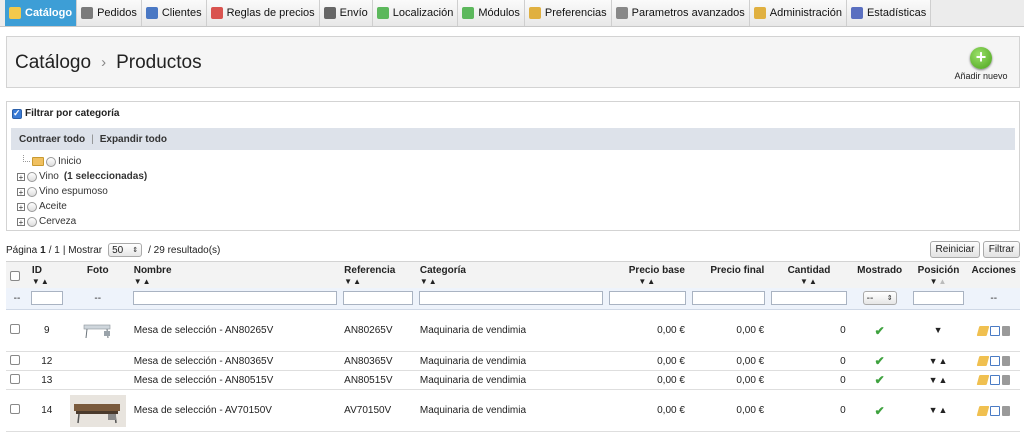 This screenshot has height=439, width=1024. Describe the element at coordinates (955, 249) in the screenshot. I see `reset-button: Reiniciar` at that location.